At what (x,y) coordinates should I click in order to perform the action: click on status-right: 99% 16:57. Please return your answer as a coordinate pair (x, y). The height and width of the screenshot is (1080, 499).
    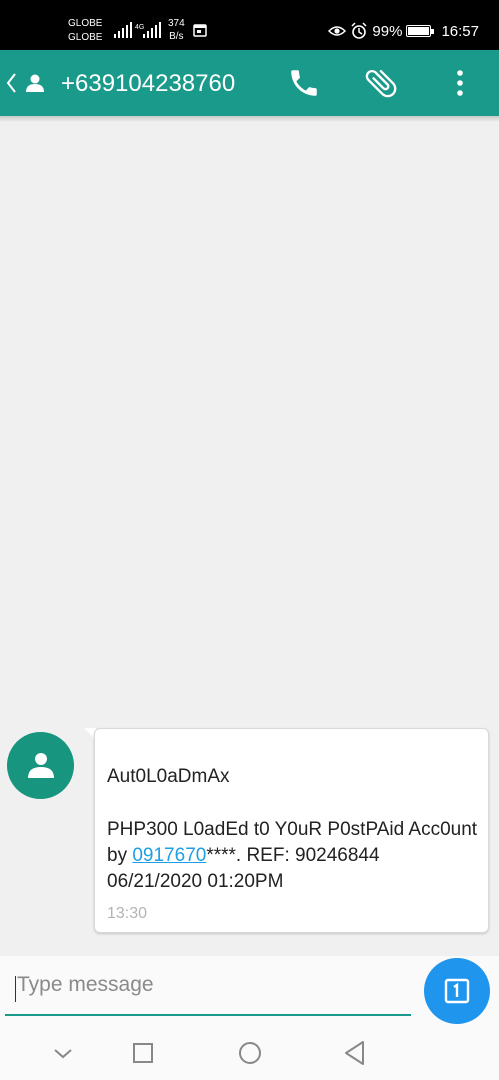
    Looking at the image, I should click on (403, 31).